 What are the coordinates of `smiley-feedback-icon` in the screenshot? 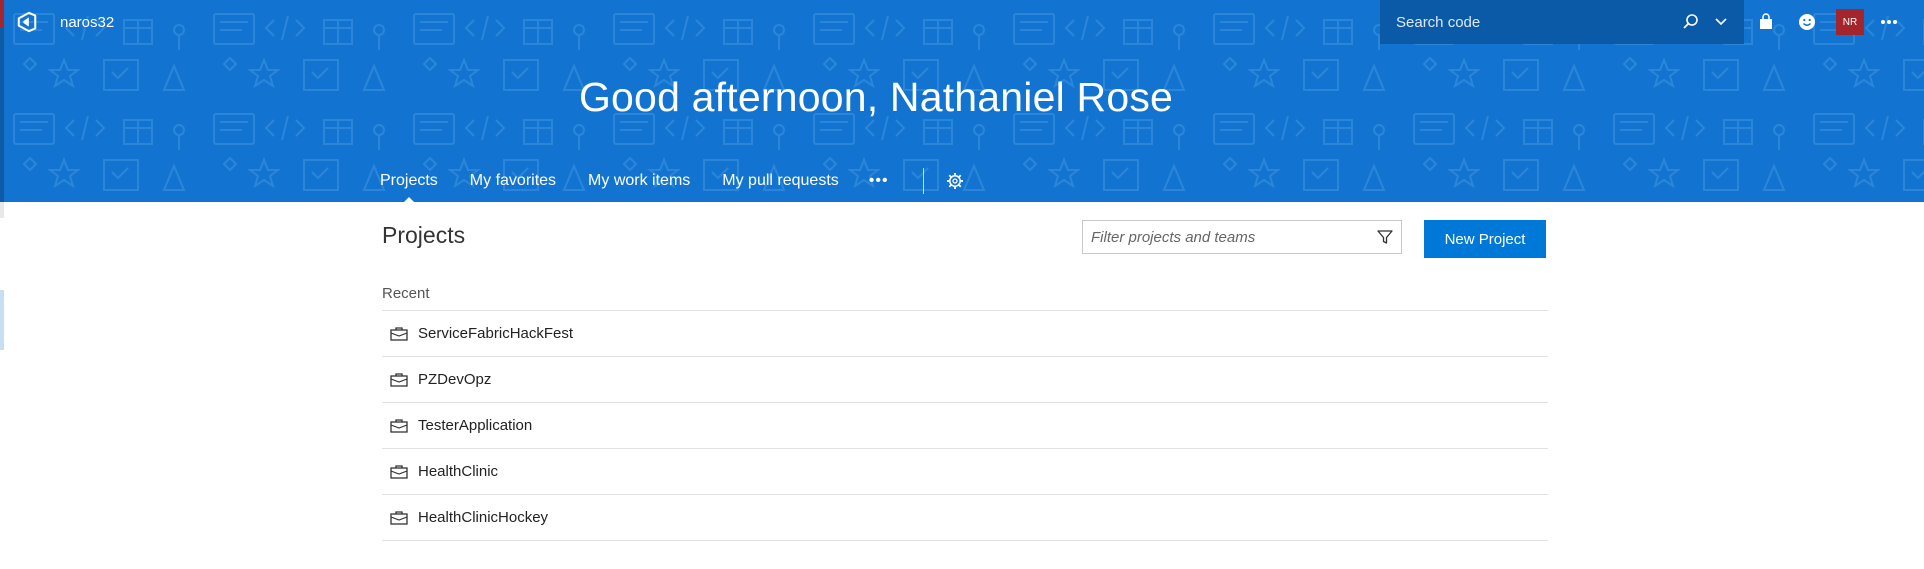 It's located at (1807, 22).